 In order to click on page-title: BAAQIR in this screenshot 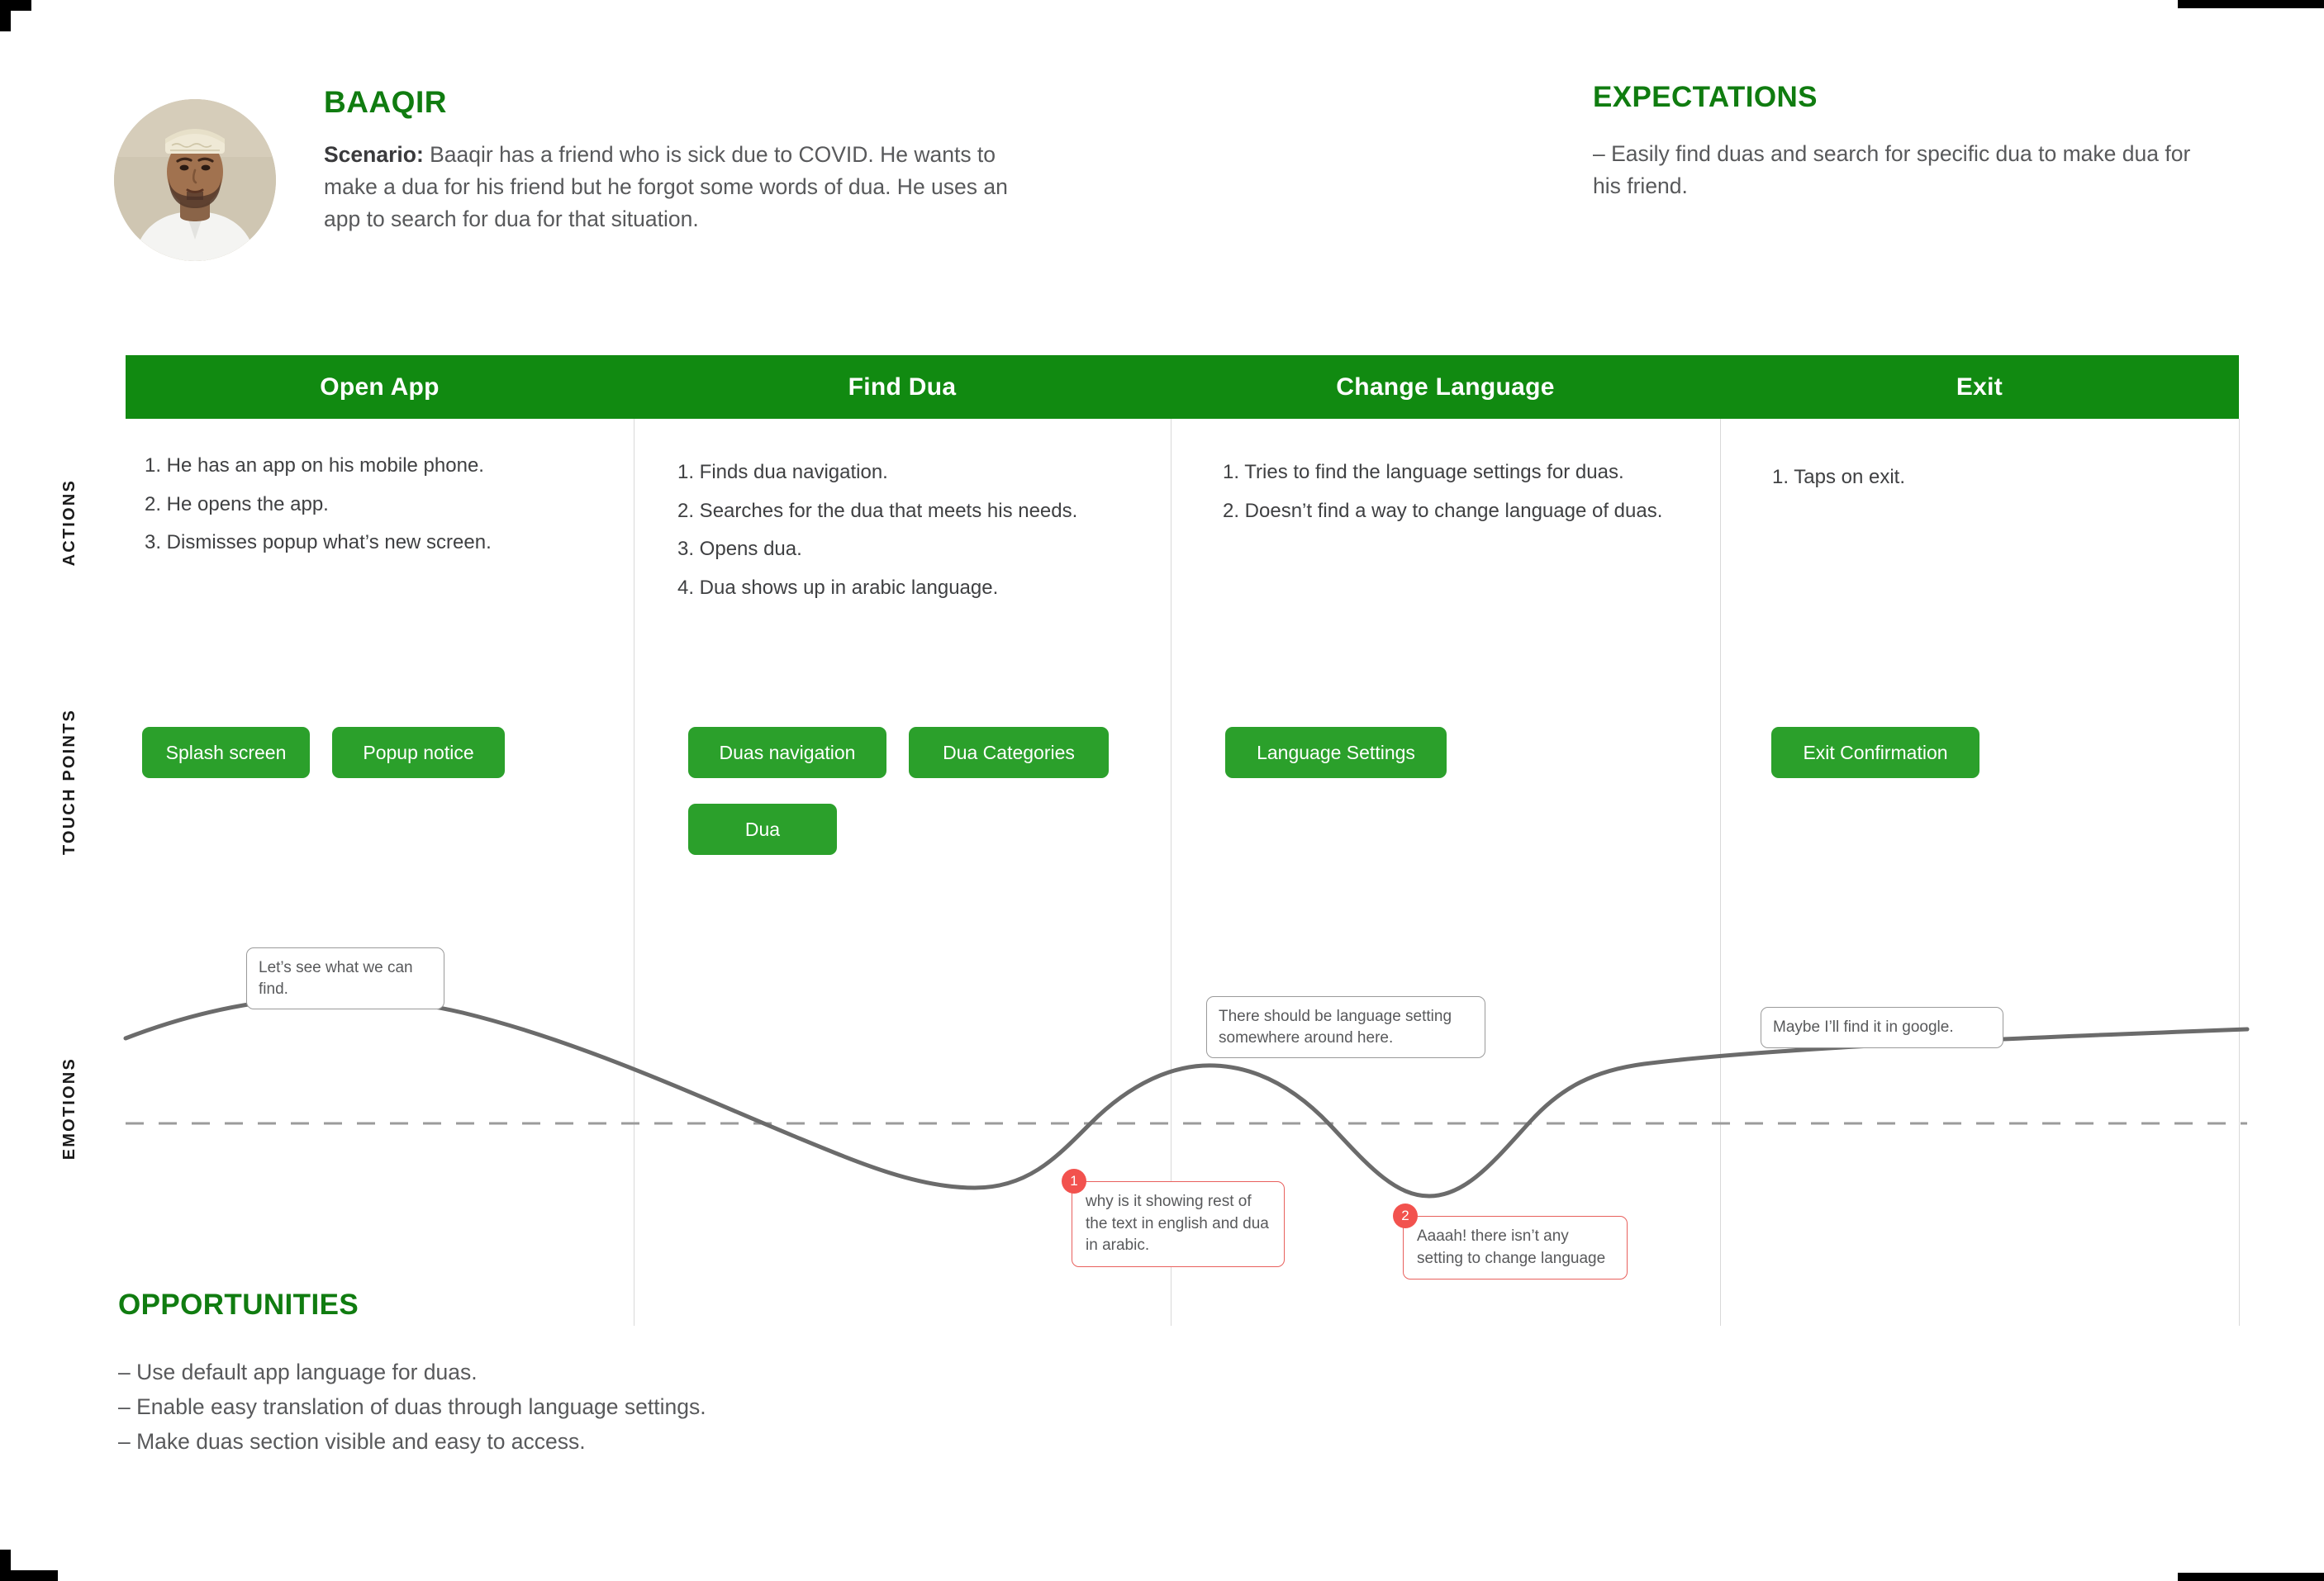, I will do `click(385, 102)`.